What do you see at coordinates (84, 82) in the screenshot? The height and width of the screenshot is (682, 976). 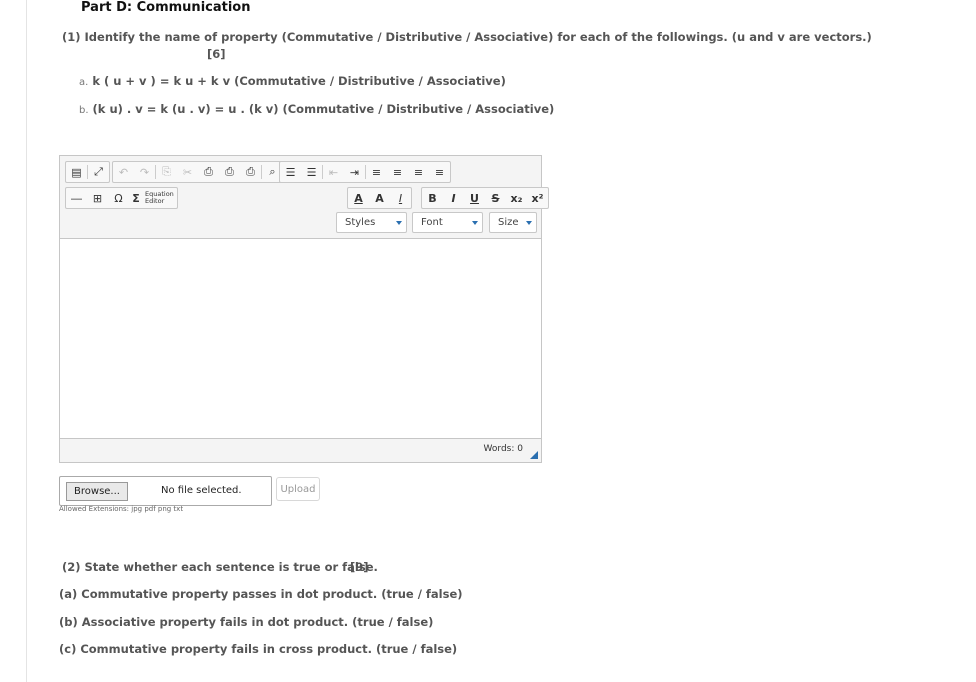 I see `item-marker: a.` at bounding box center [84, 82].